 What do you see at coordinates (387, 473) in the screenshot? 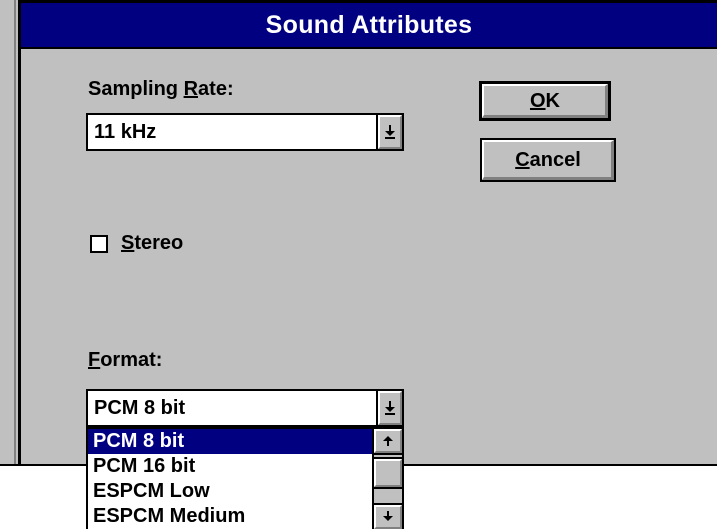
I see `scroll-thumb` at bounding box center [387, 473].